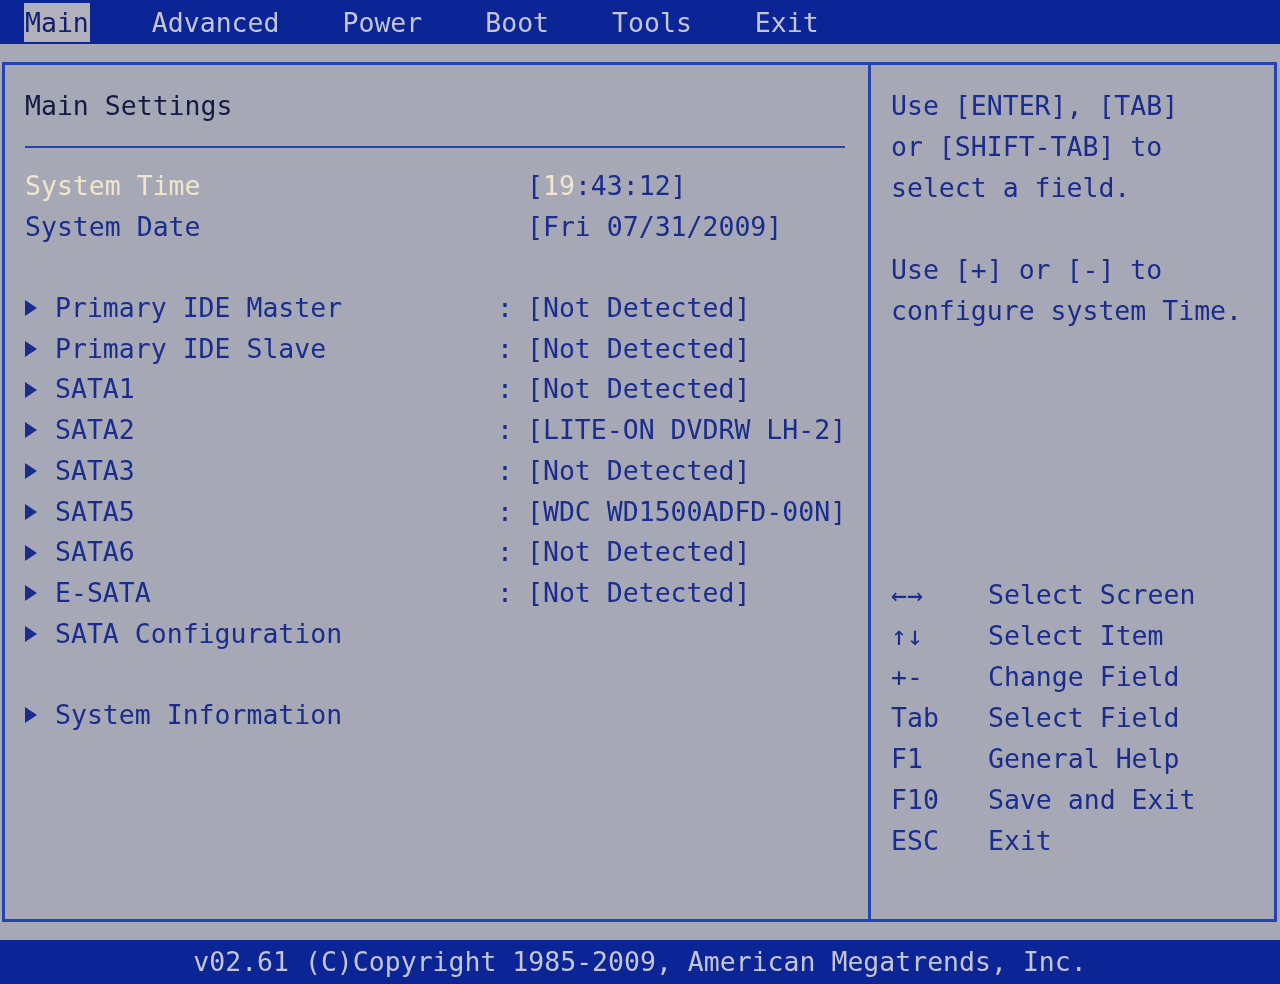  I want to click on menu-tab: Boot, so click(517, 22).